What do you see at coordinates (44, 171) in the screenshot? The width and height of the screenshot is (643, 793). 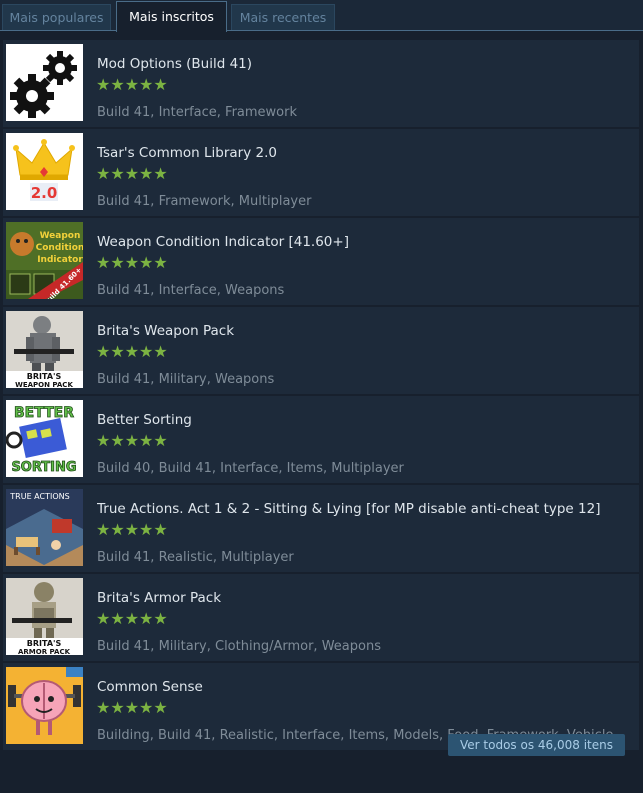 I see `crown-icon: 2.0` at bounding box center [44, 171].